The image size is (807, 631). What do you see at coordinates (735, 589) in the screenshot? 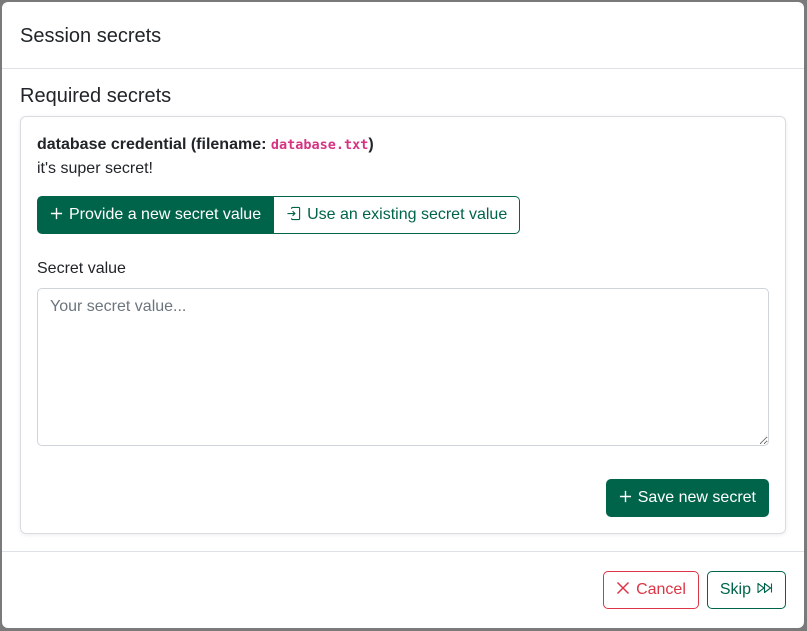
I see `skip-label: Skip` at bounding box center [735, 589].